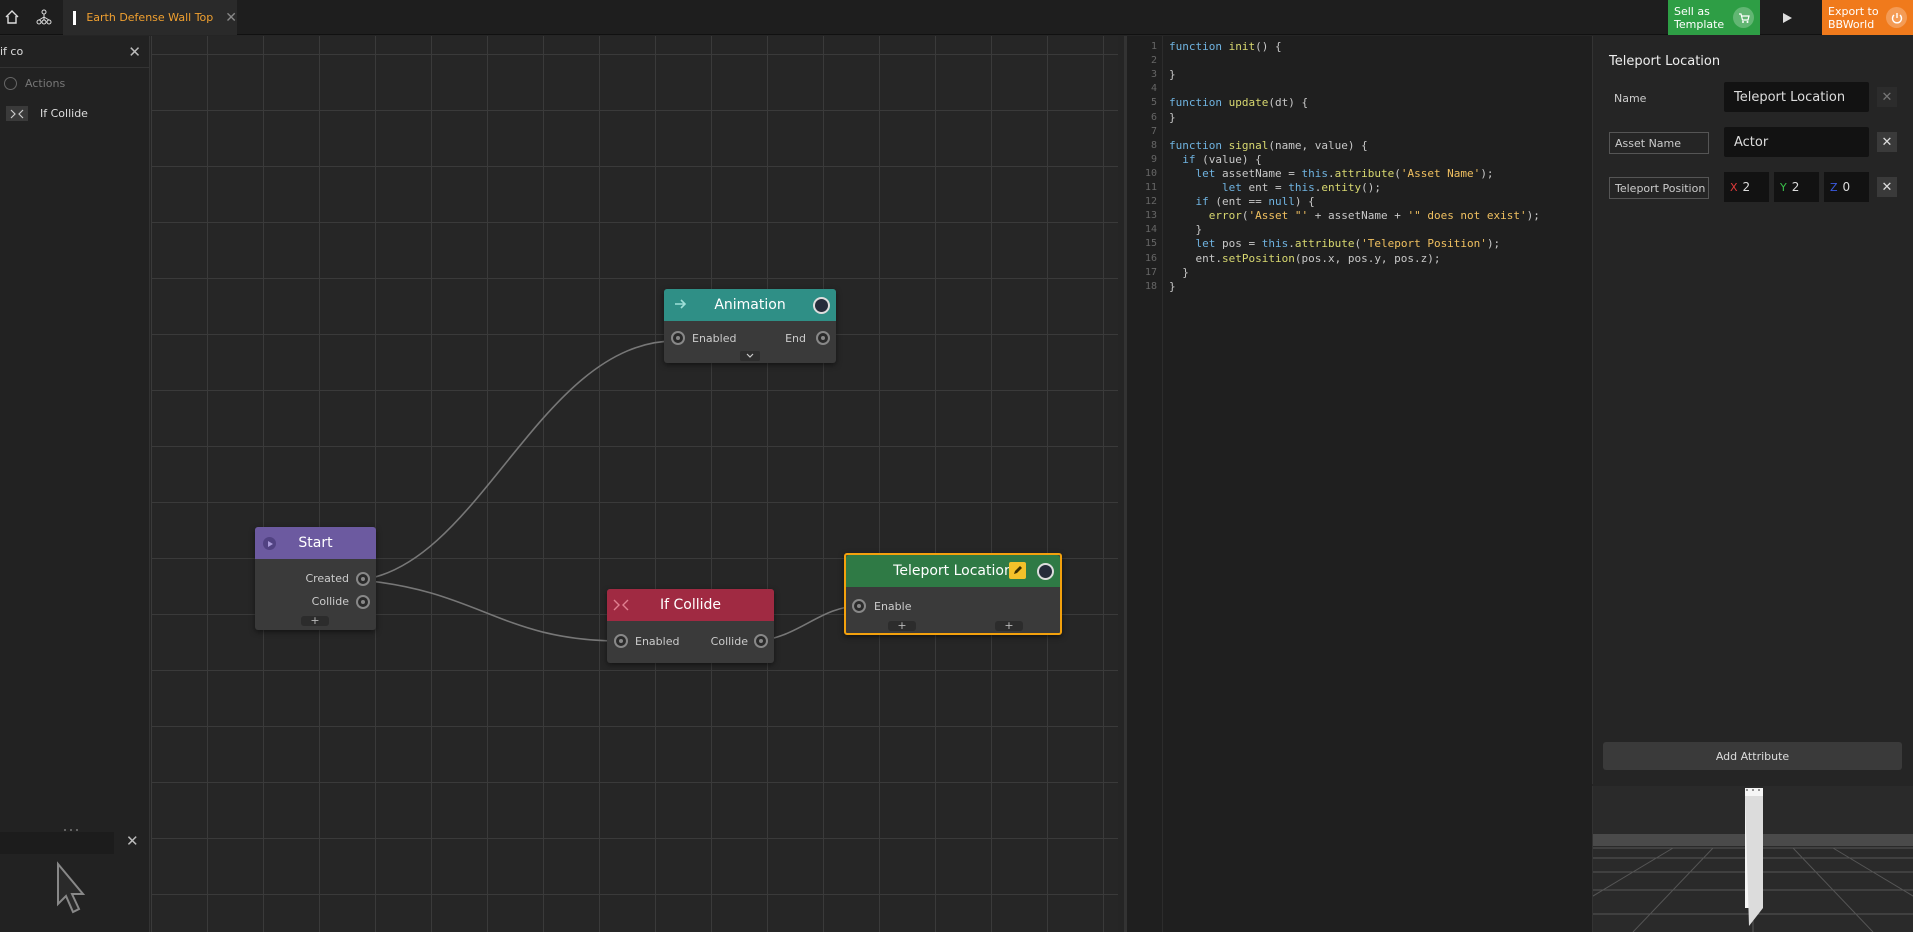 This screenshot has width=1913, height=932. What do you see at coordinates (57, 843) in the screenshot?
I see `secondary-search-input` at bounding box center [57, 843].